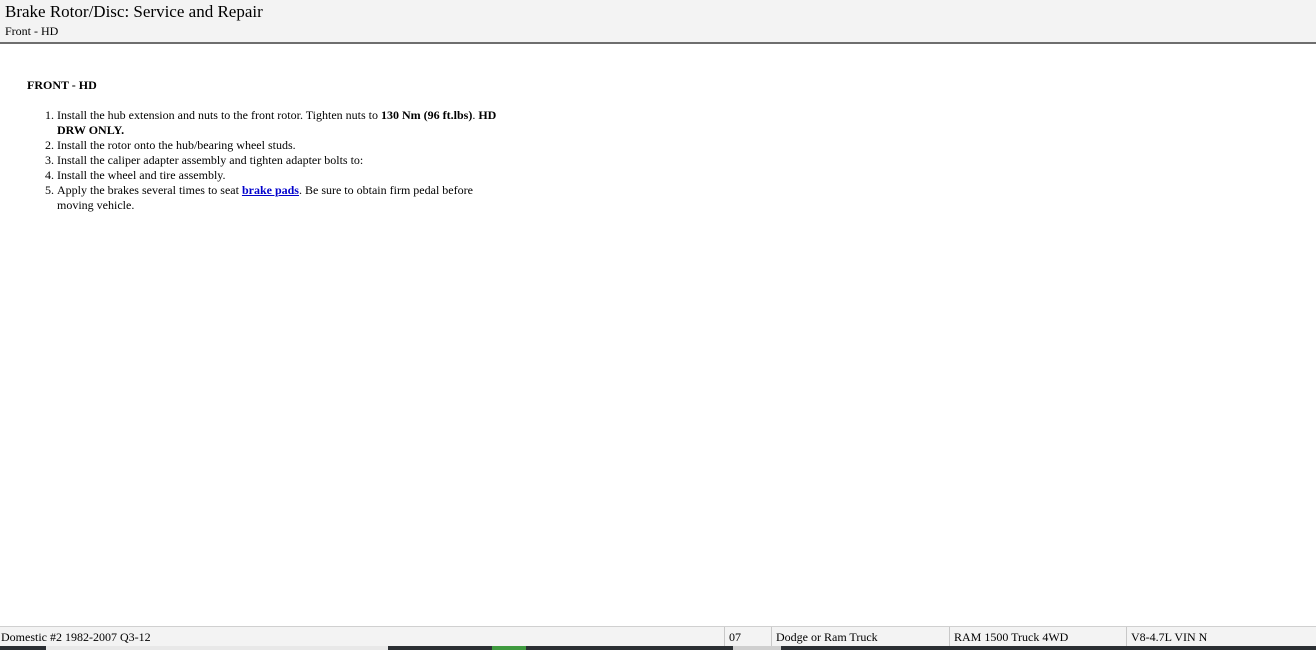  Describe the element at coordinates (860, 637) in the screenshot. I see `status-make: Dodge or Ram Truck` at that location.